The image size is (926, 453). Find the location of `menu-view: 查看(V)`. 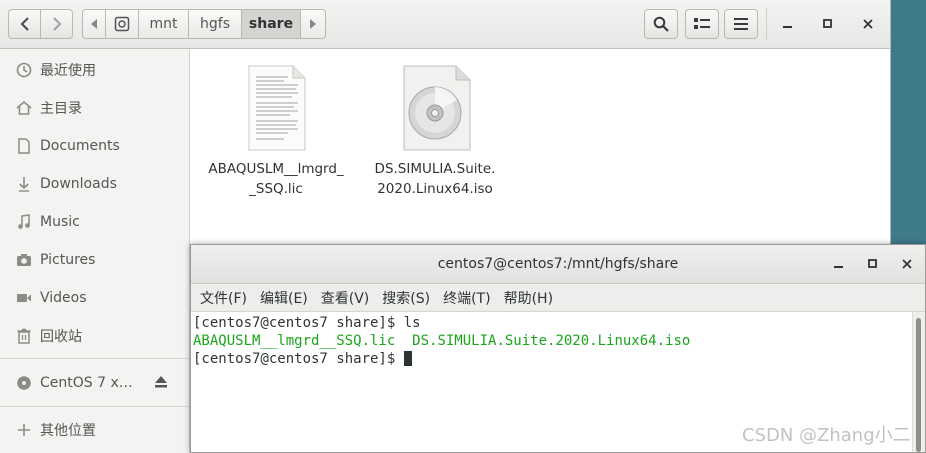

menu-view: 查看(V) is located at coordinates (345, 298).